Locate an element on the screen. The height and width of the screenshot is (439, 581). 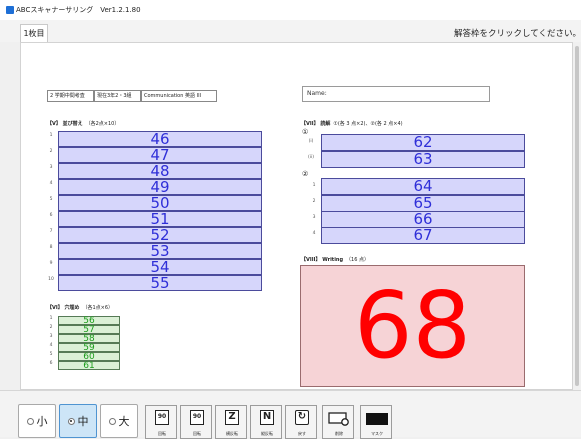
size-small-label: 小 is located at coordinates (42, 421).